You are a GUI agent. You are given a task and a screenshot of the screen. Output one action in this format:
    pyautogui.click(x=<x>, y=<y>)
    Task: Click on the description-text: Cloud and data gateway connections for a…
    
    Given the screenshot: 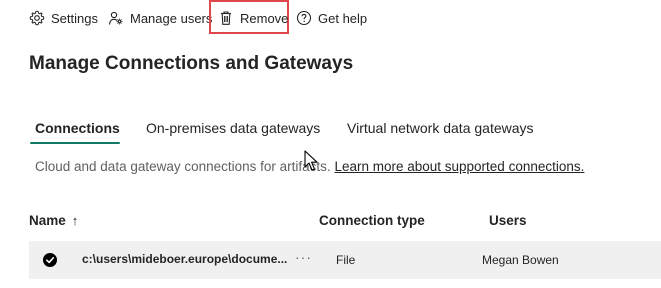 What is the action you would take?
    pyautogui.click(x=183, y=166)
    